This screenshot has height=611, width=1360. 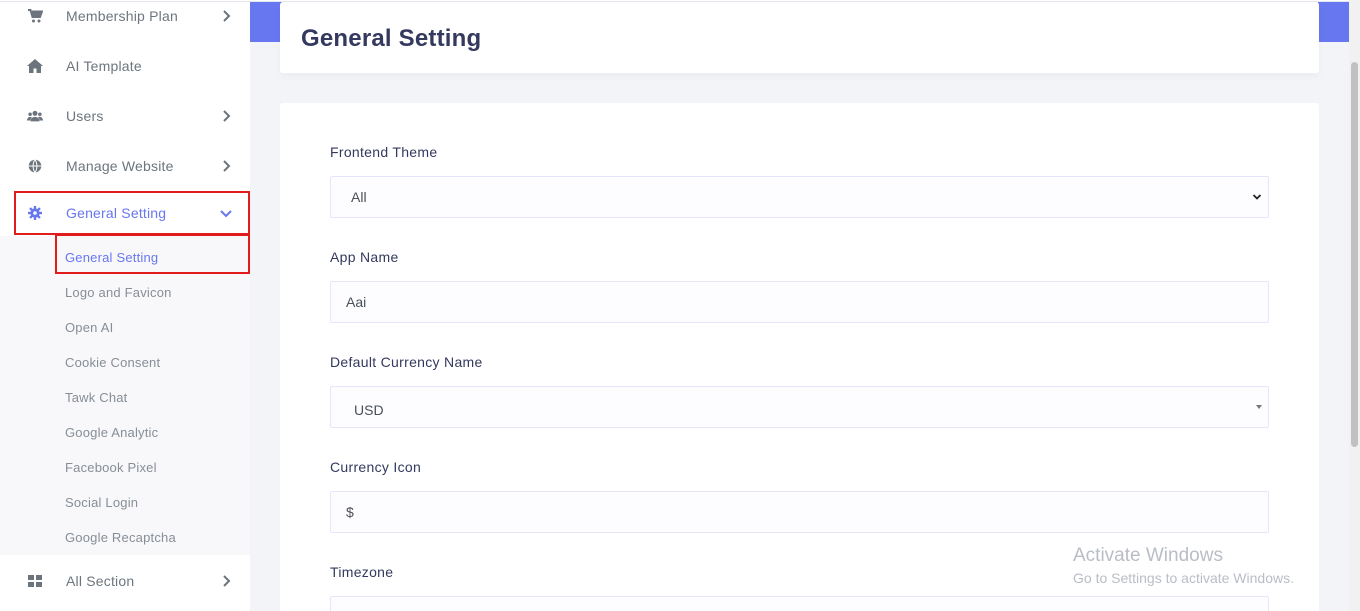 What do you see at coordinates (116, 213) in the screenshot?
I see `sidebar-item-label: General Setting` at bounding box center [116, 213].